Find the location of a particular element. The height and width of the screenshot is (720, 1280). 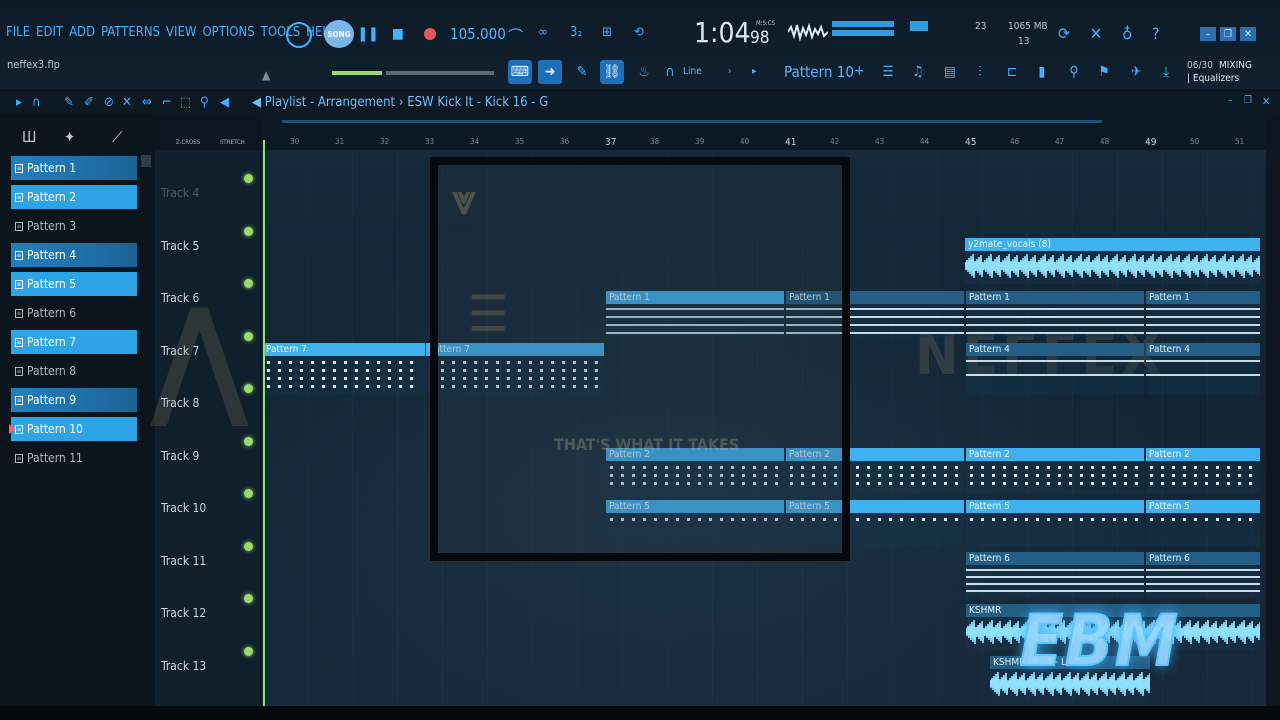

menu-add: ADD is located at coordinates (82, 32).